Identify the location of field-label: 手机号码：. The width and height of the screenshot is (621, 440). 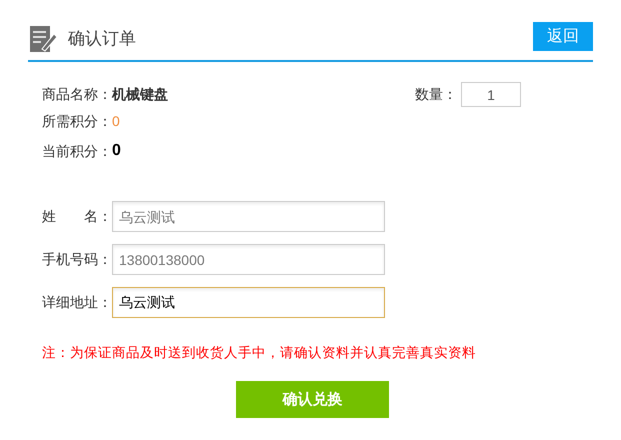
(77, 259).